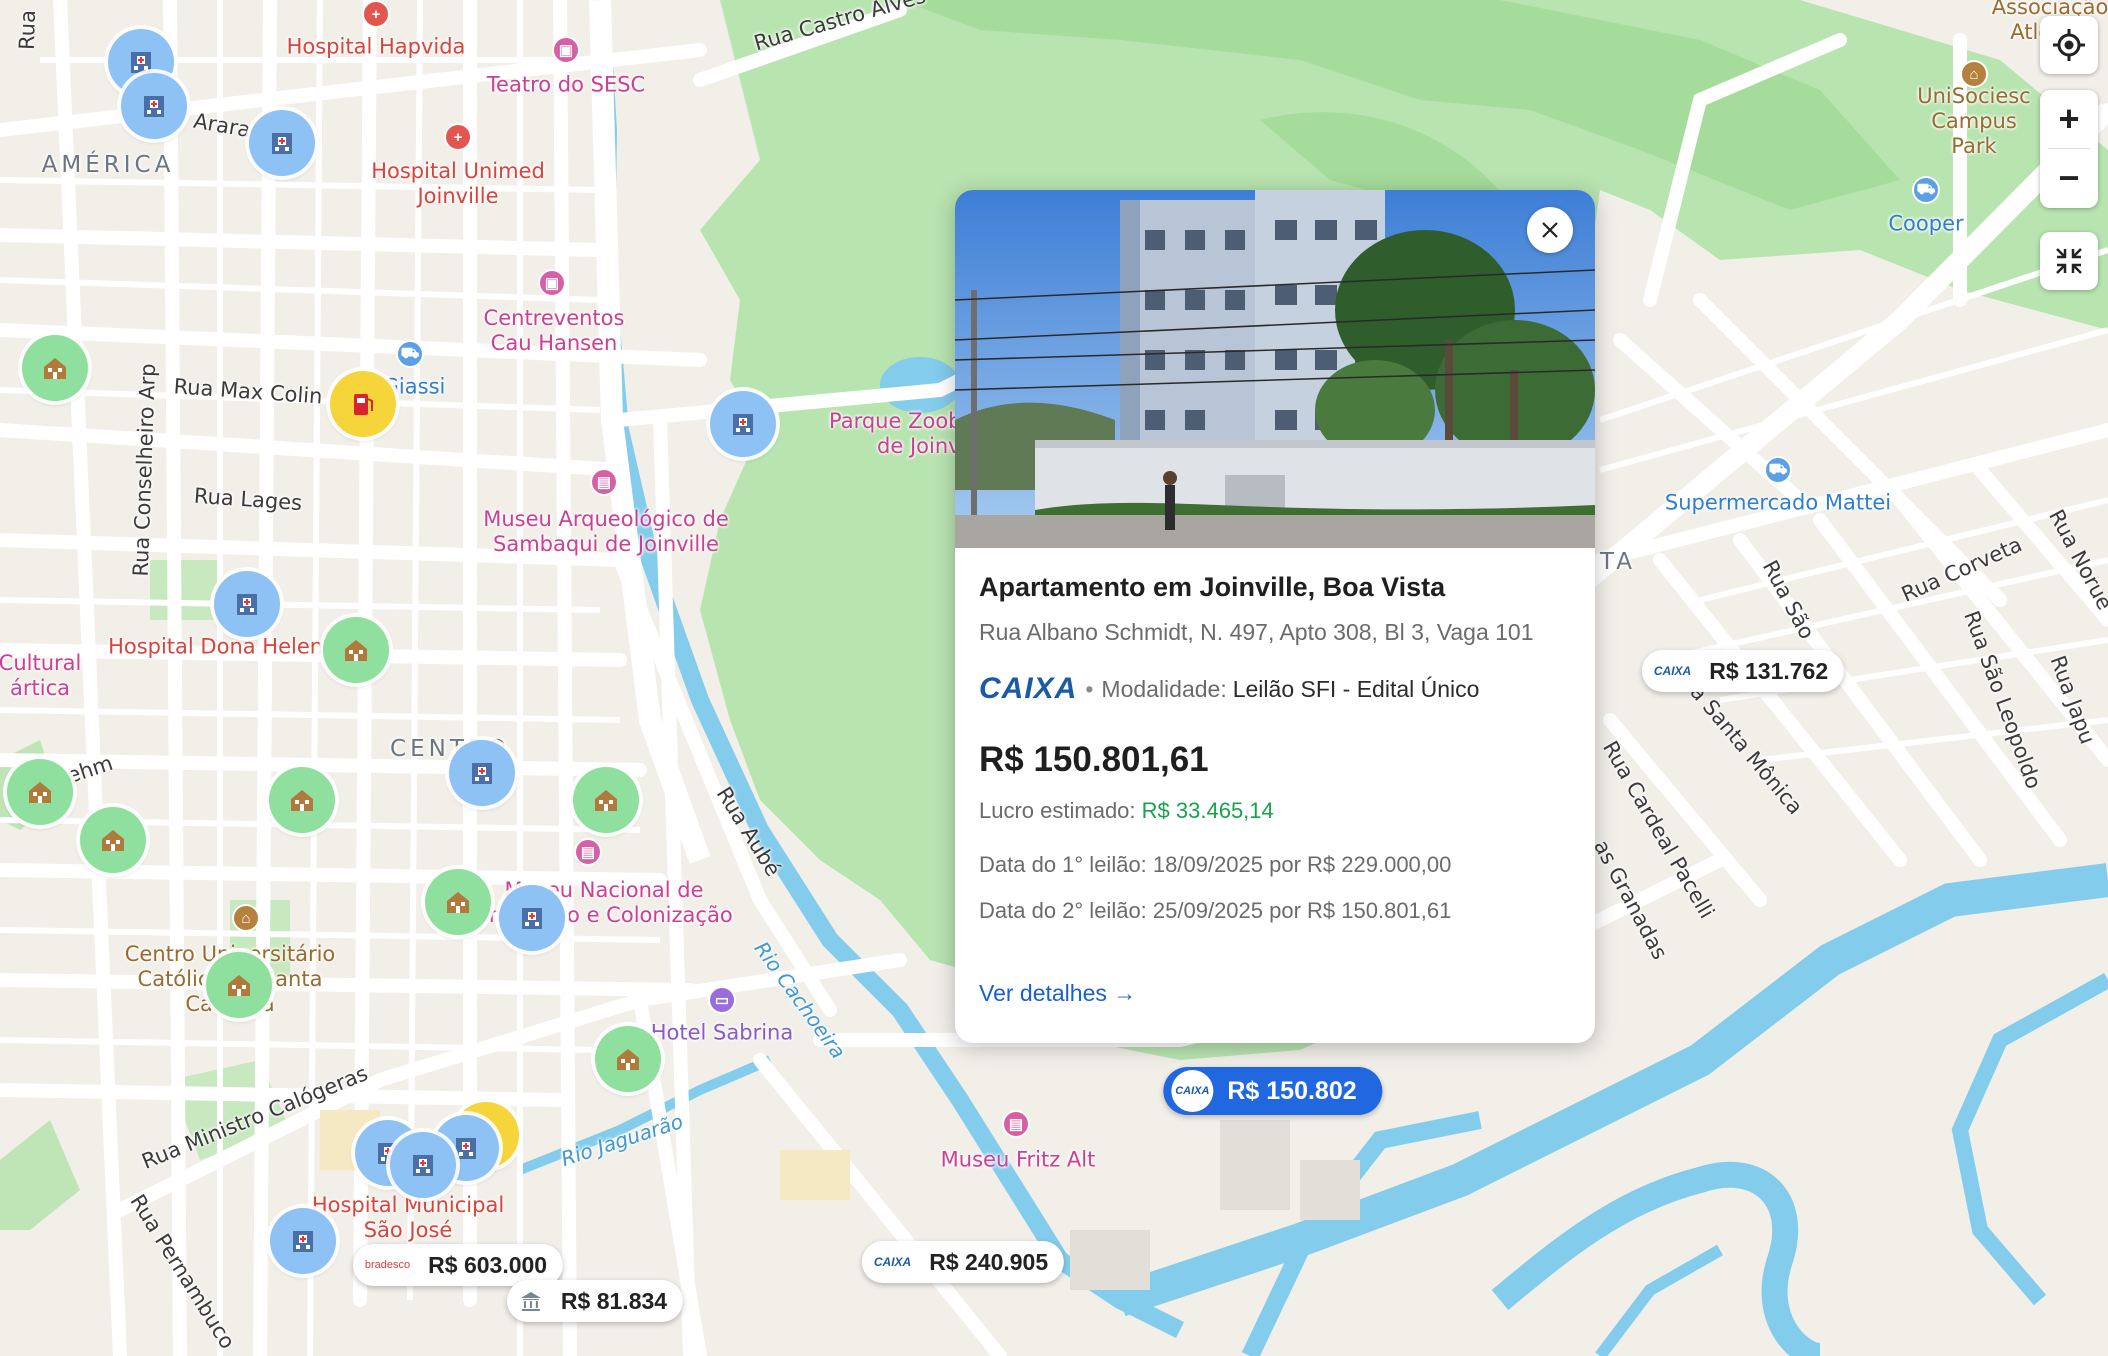 The height and width of the screenshot is (1356, 2108). What do you see at coordinates (1356, 688) in the screenshot?
I see `modalidade-value: Leilão SFI - Edital Único` at bounding box center [1356, 688].